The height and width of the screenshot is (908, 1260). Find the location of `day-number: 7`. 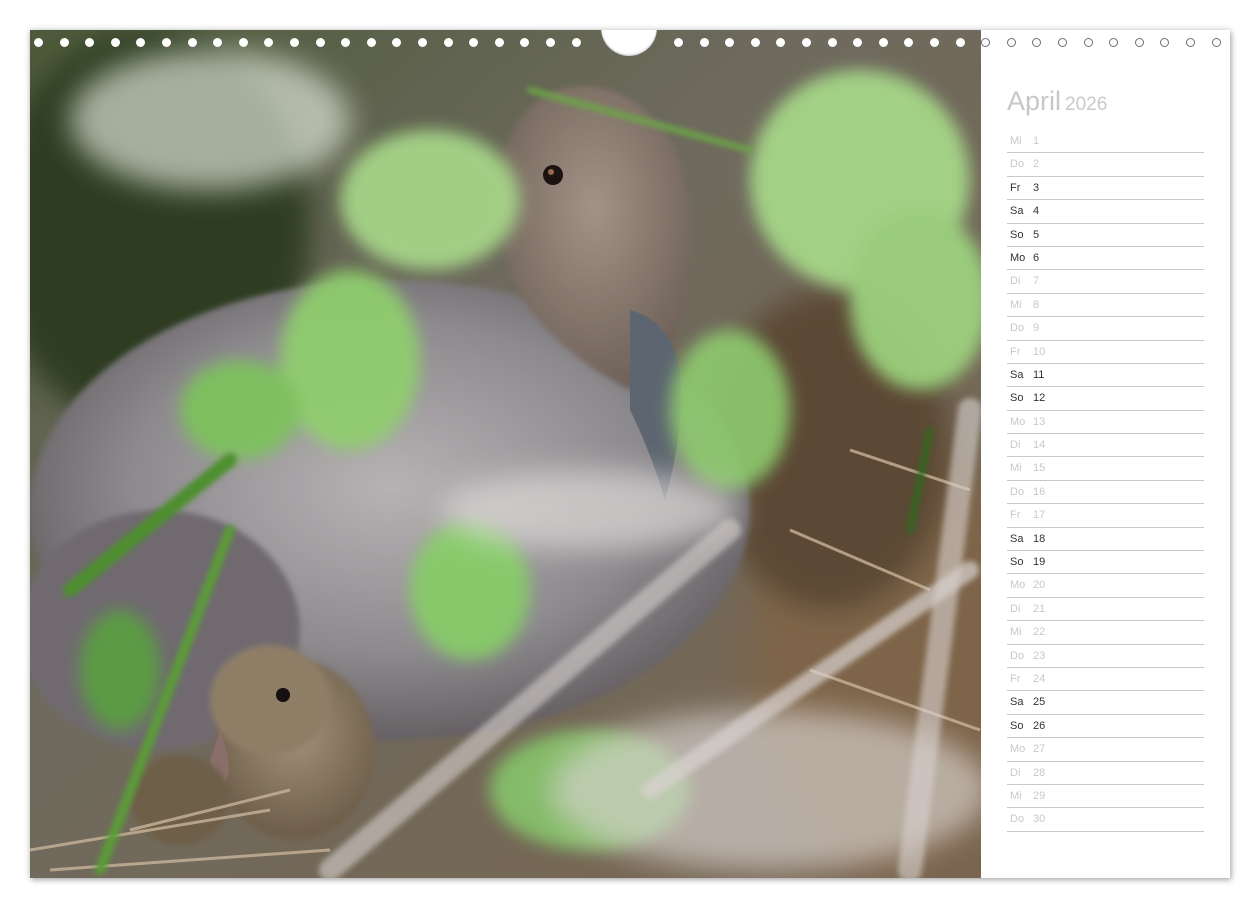

day-number: 7 is located at coordinates (1036, 281).